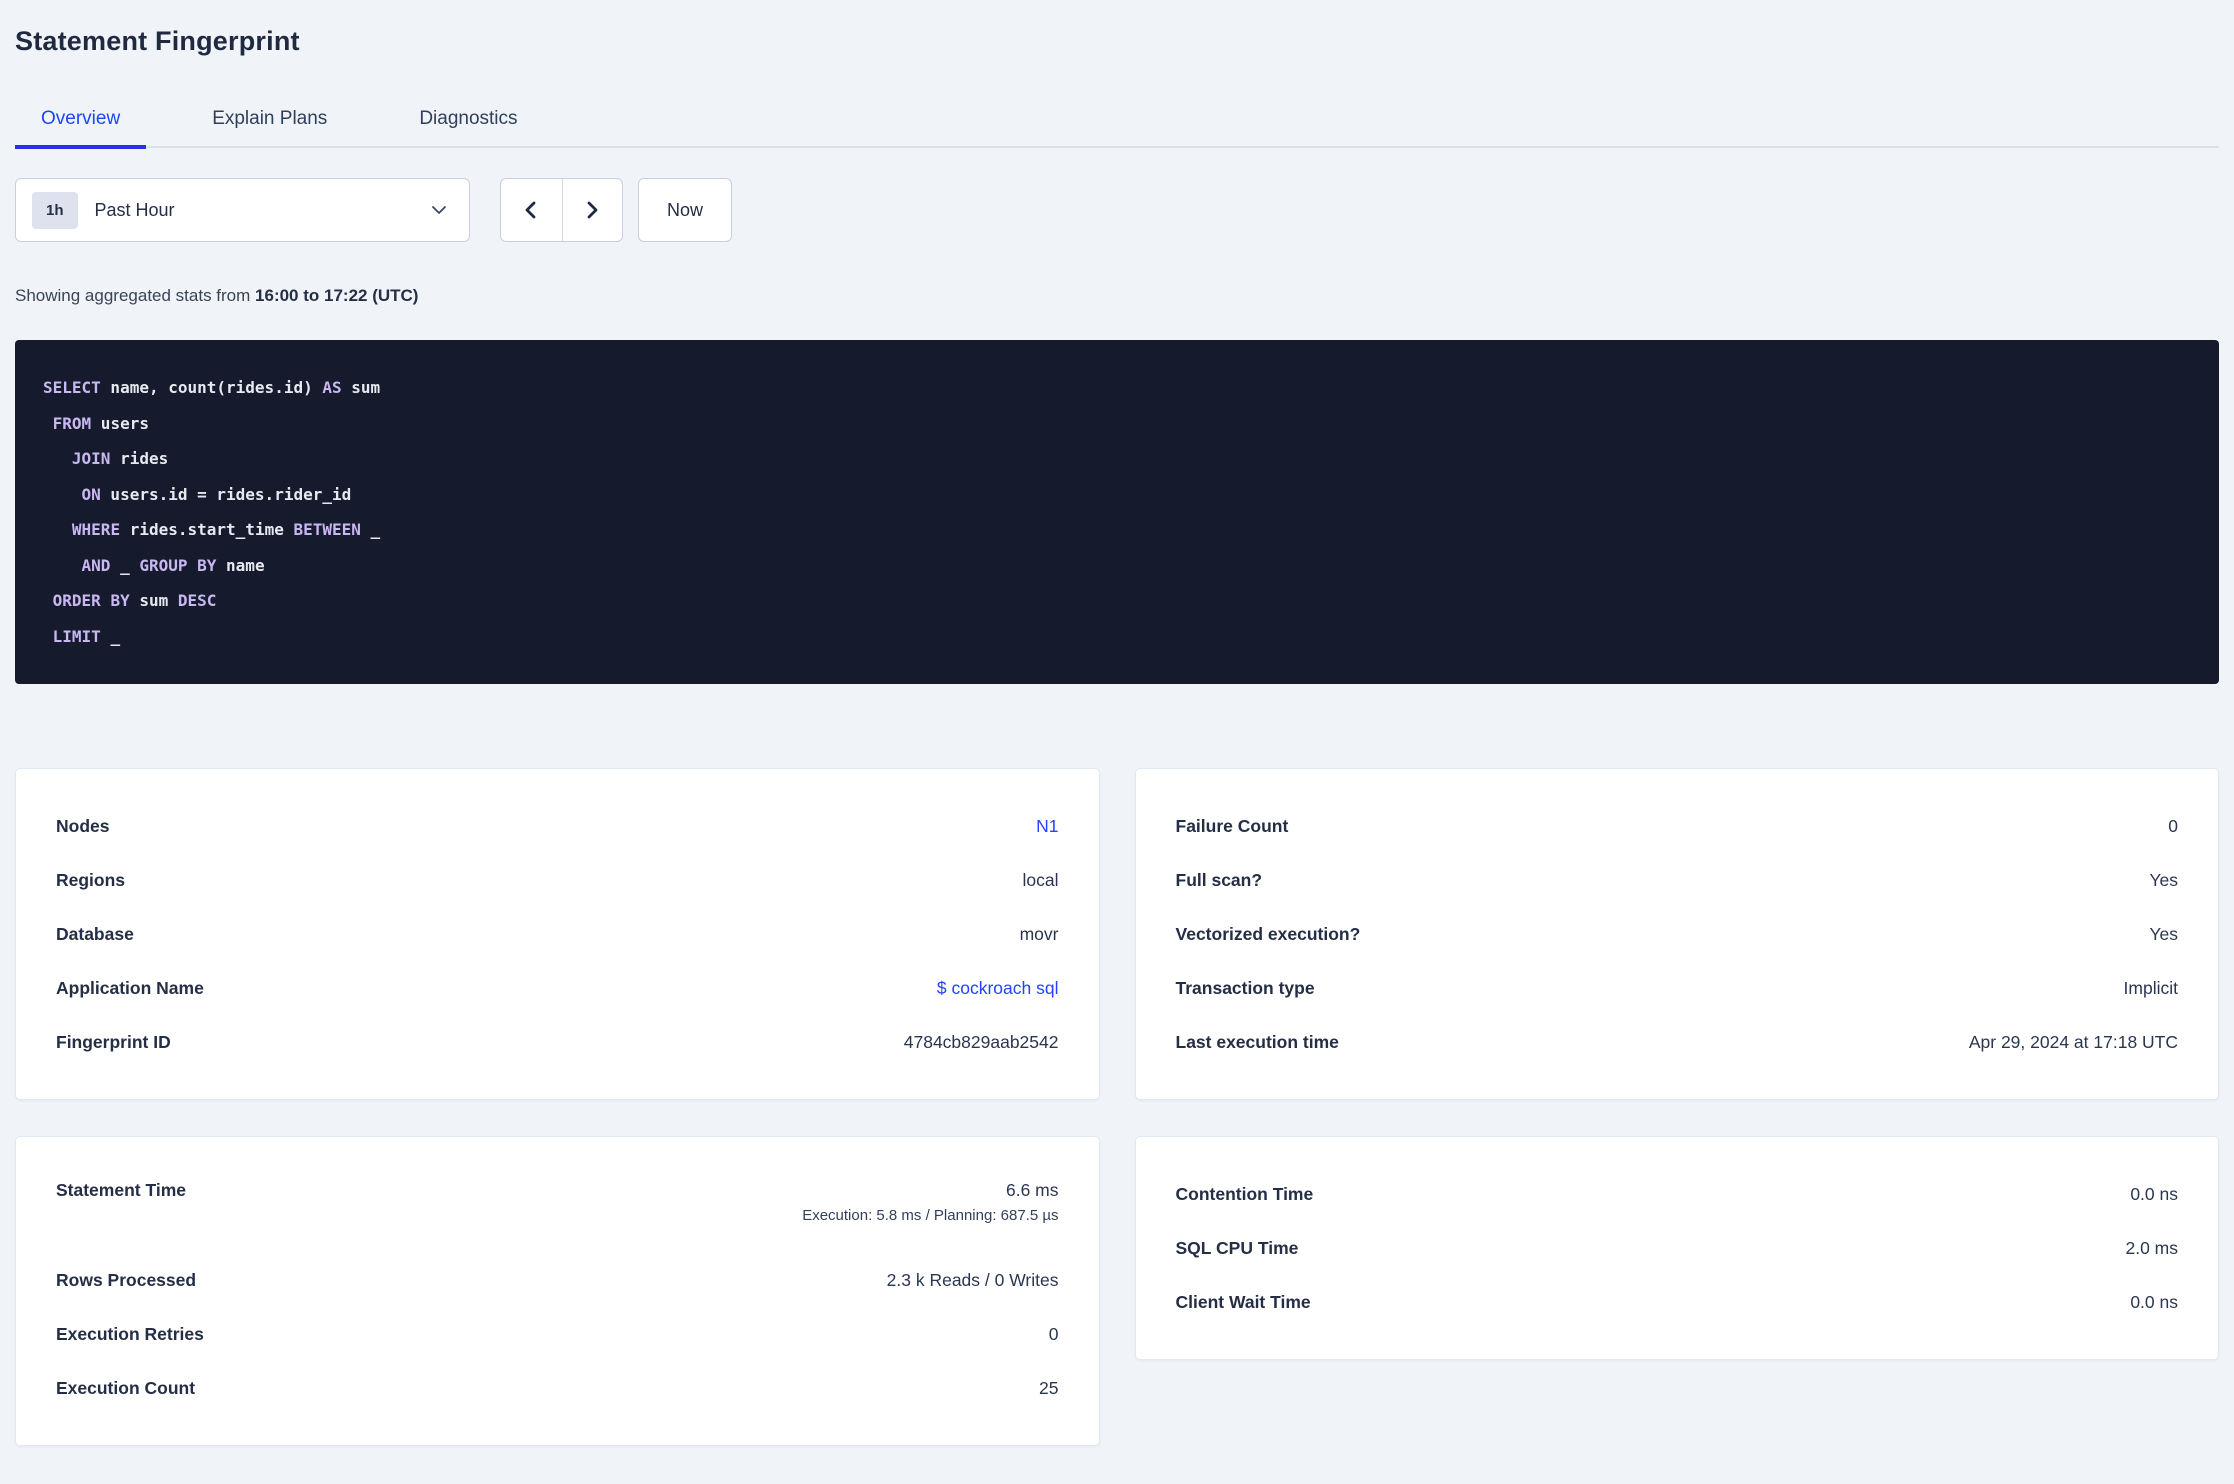 The width and height of the screenshot is (2234, 1484). Describe the element at coordinates (83, 825) in the screenshot. I see `stat-label: Nodes` at that location.